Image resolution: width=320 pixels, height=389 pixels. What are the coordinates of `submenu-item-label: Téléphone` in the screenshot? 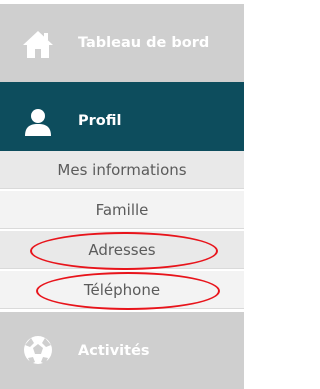 It's located at (122, 289).